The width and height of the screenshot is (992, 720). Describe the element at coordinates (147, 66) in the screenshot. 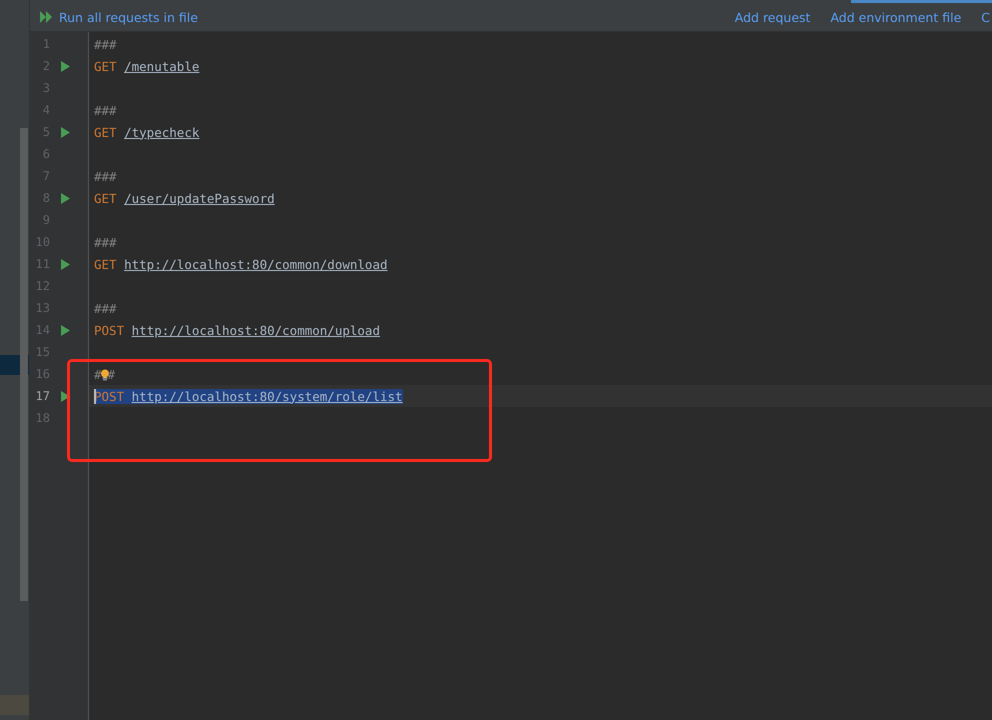

I see `request-line: GET /menutable` at that location.